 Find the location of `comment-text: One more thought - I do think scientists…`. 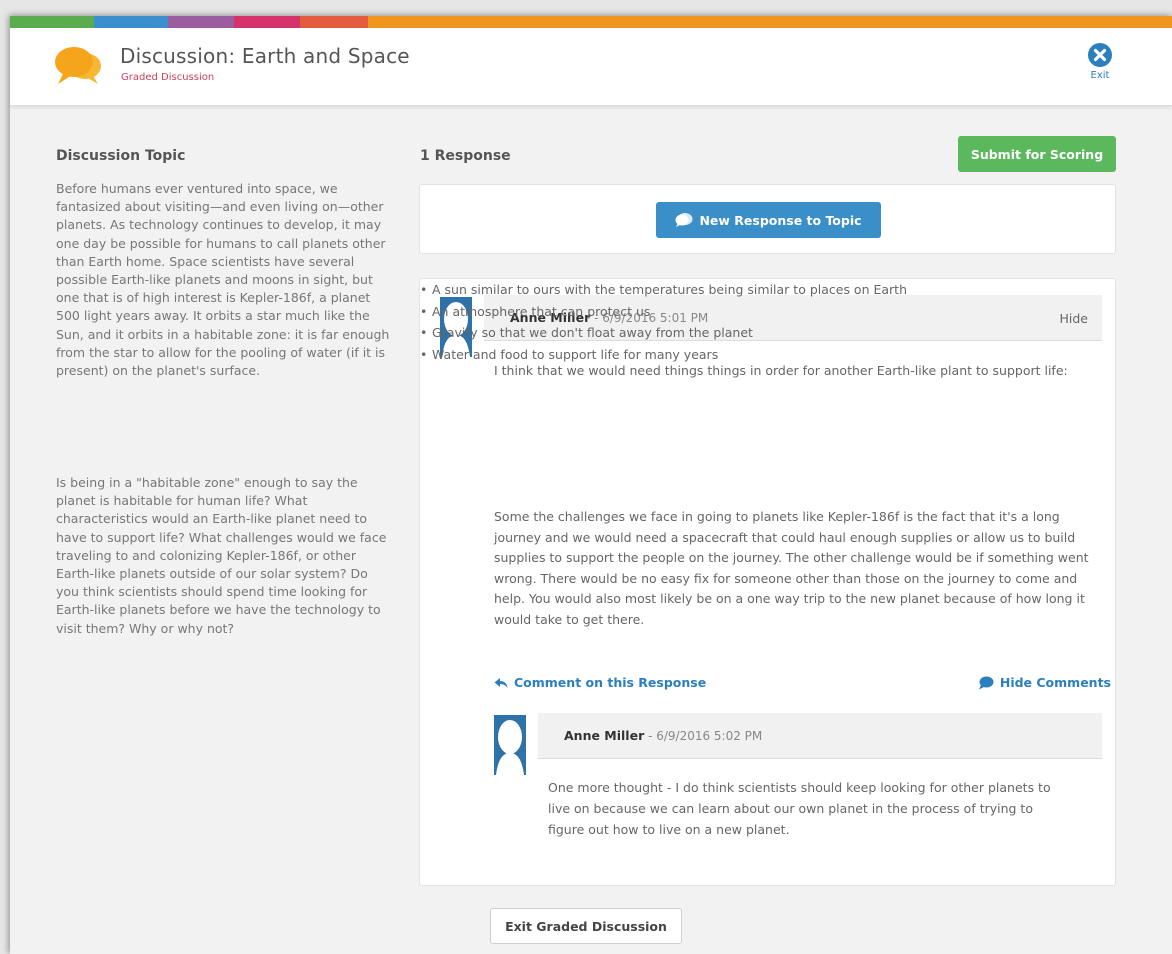

comment-text: One more thought - I do think scientists… is located at coordinates (799, 808).